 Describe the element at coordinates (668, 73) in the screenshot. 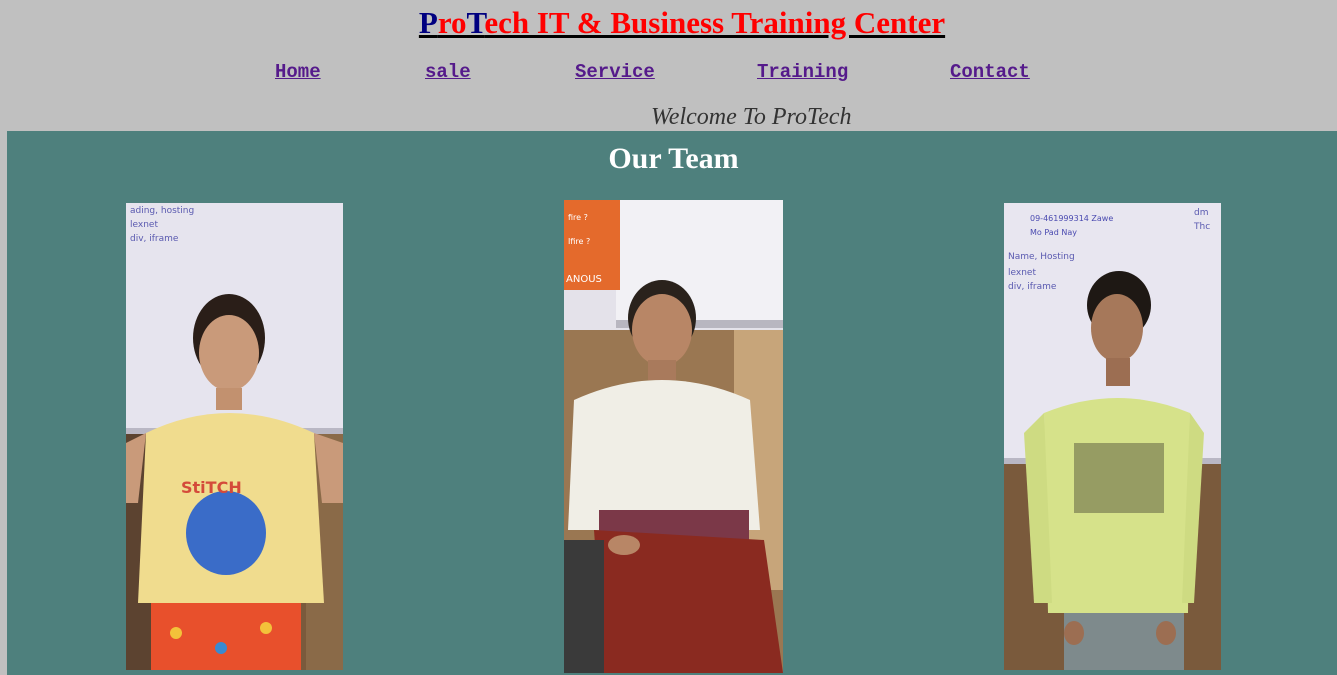

I see `main-nav: Home sale Service Training Contact` at that location.